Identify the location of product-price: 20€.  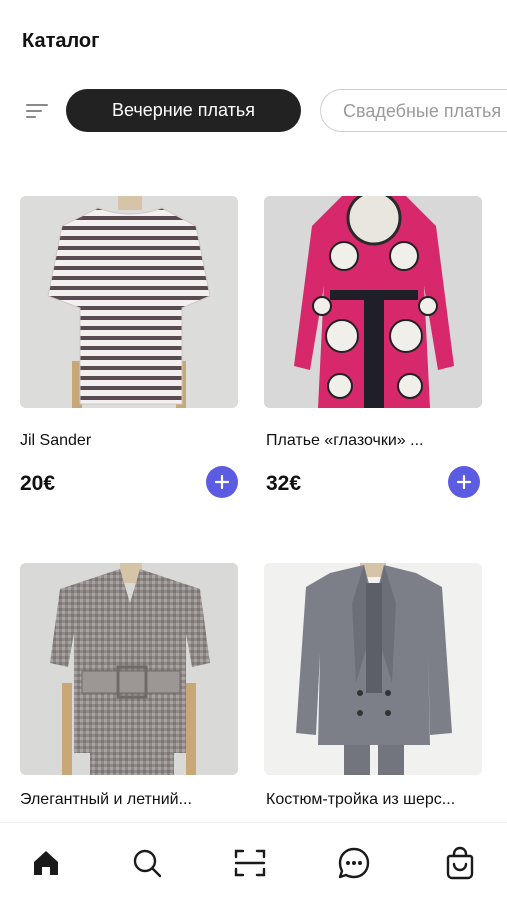
(38, 483).